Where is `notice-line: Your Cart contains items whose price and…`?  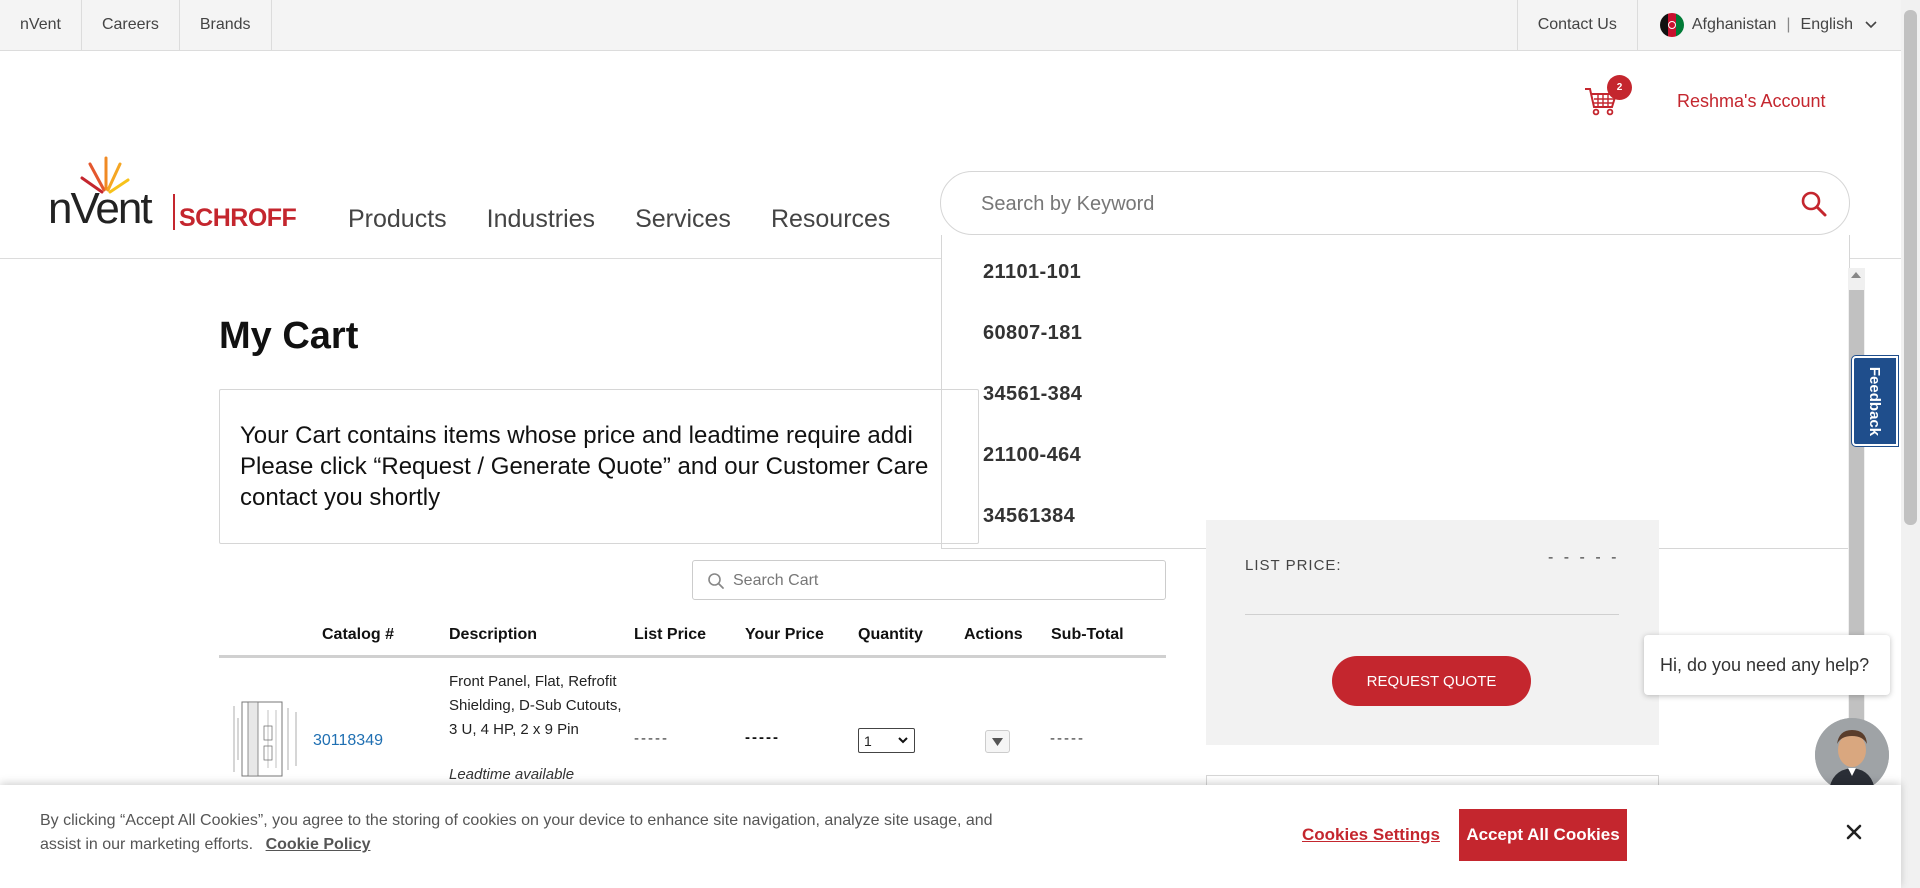
notice-line: Your Cart contains items whose price and… is located at coordinates (576, 435).